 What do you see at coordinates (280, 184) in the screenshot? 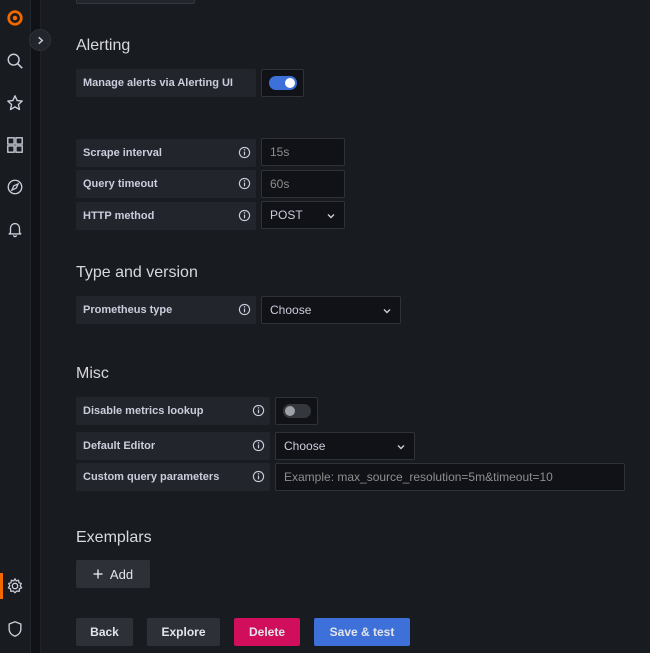
I see `query-timeout-placeholder: 60s` at bounding box center [280, 184].